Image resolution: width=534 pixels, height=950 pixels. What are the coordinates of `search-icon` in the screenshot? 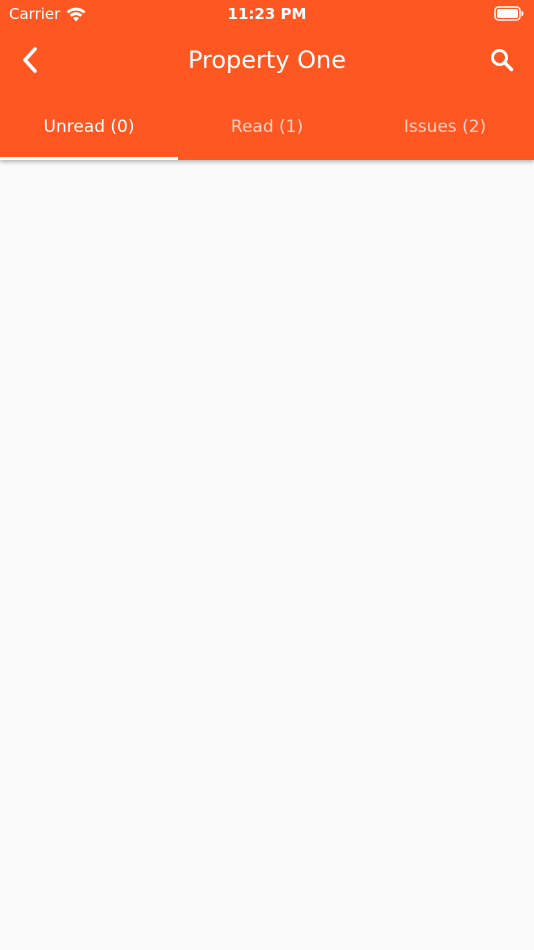 It's located at (502, 62).